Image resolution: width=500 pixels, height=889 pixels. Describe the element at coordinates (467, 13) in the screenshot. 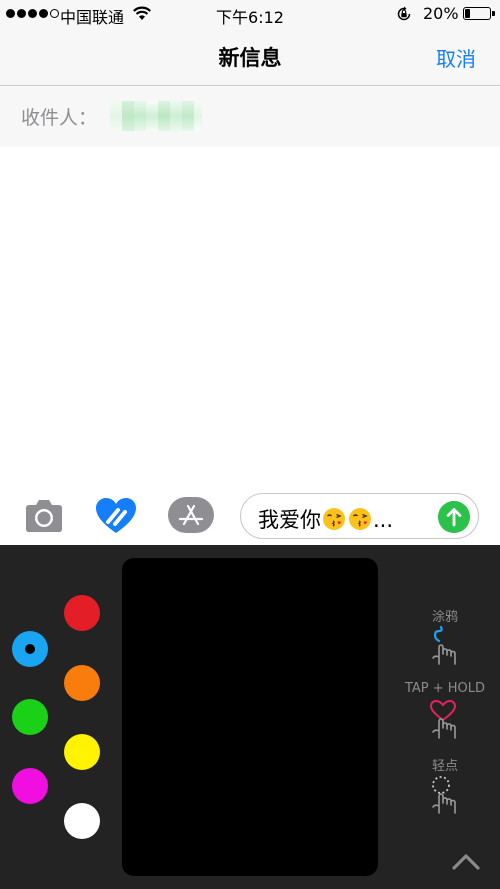

I see `battery-fill` at that location.